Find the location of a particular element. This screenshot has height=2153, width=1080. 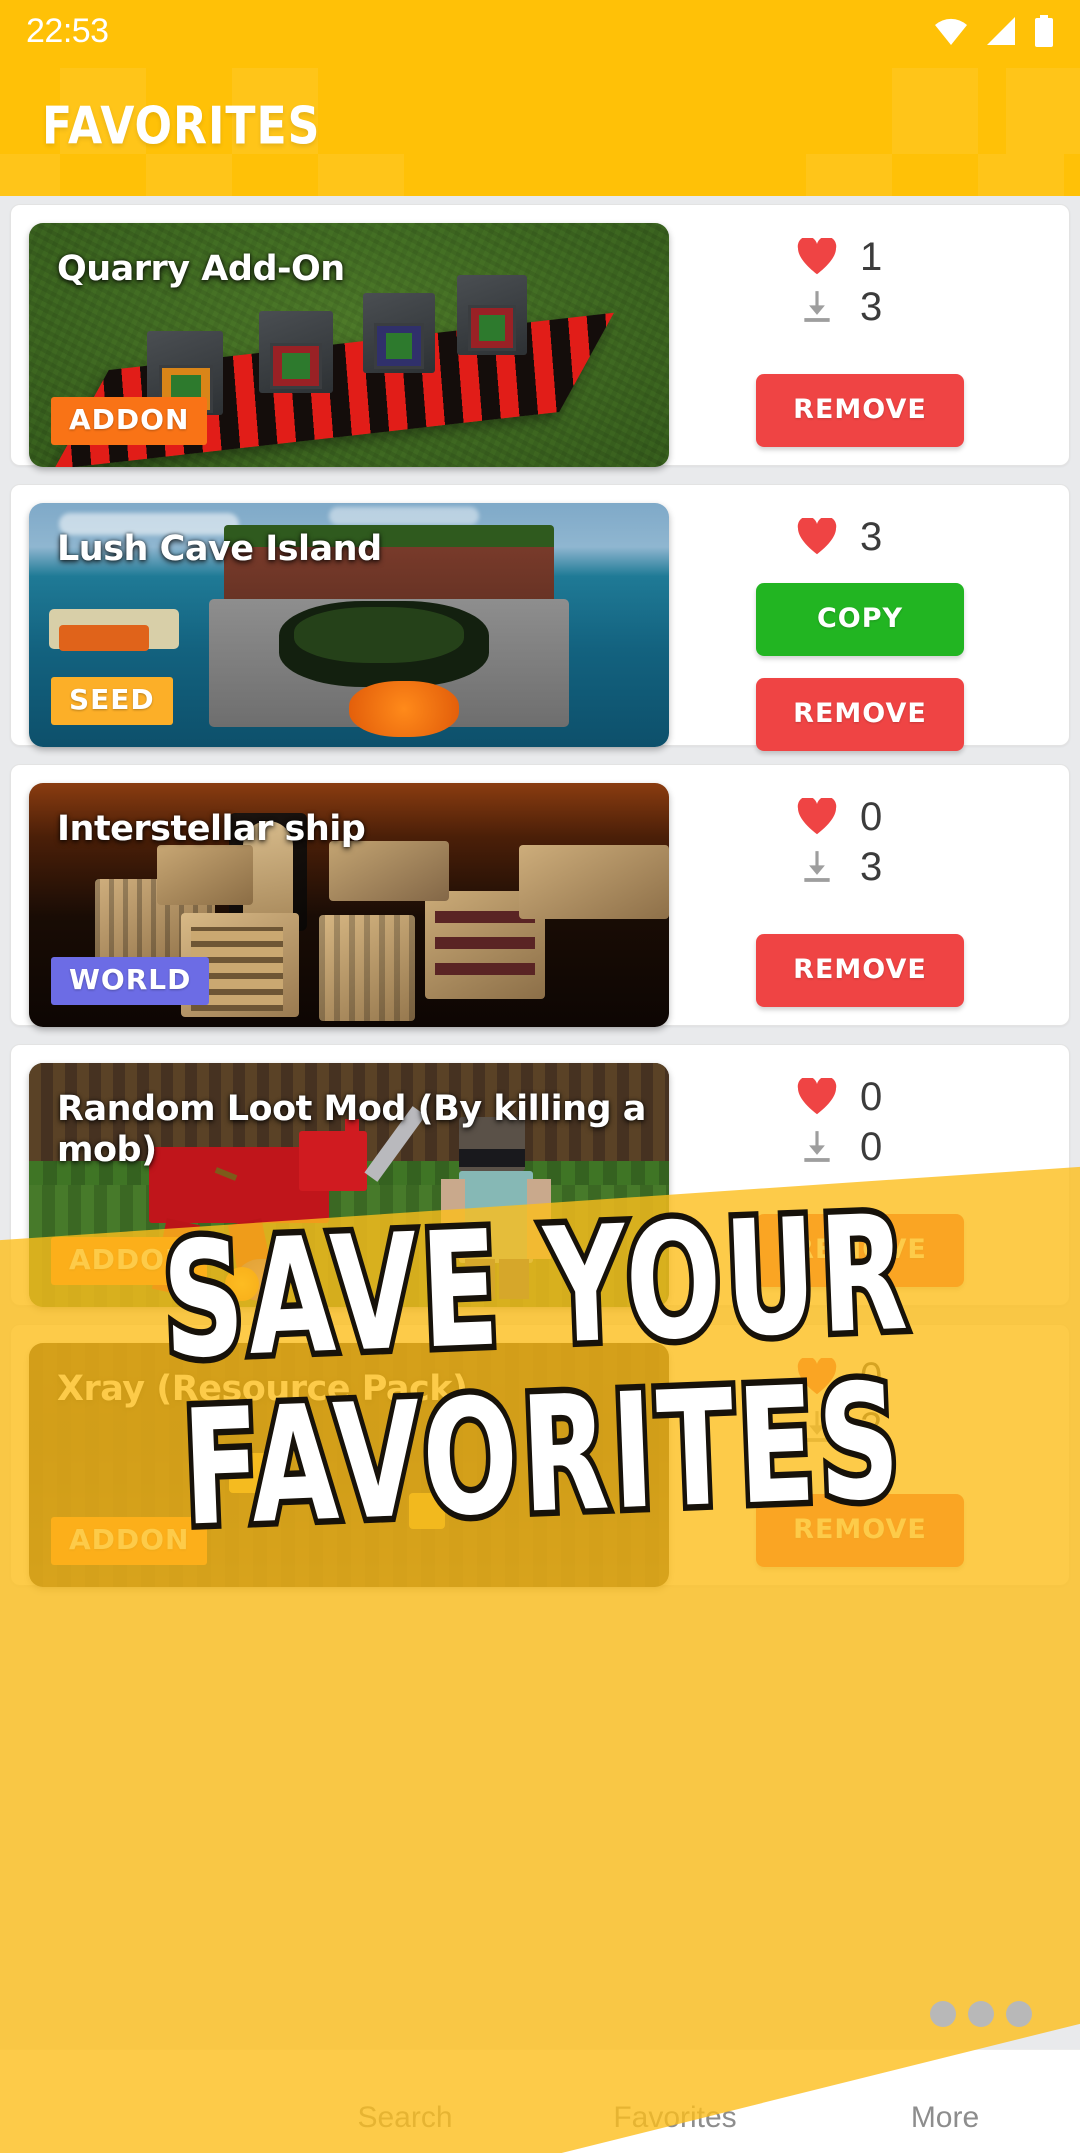

card-actions: COPY REMOVE is located at coordinates (860, 667).